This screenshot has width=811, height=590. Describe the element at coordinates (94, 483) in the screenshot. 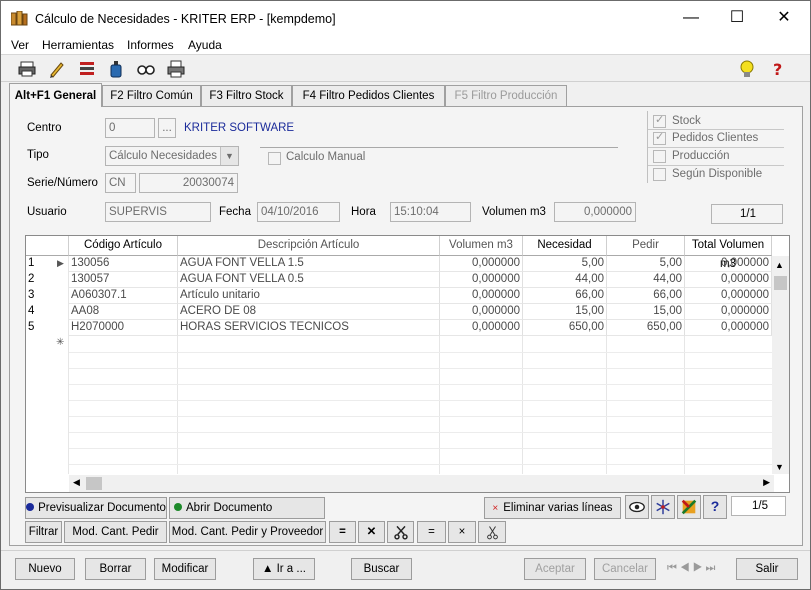

I see `horizontal-scroll-thumb` at that location.